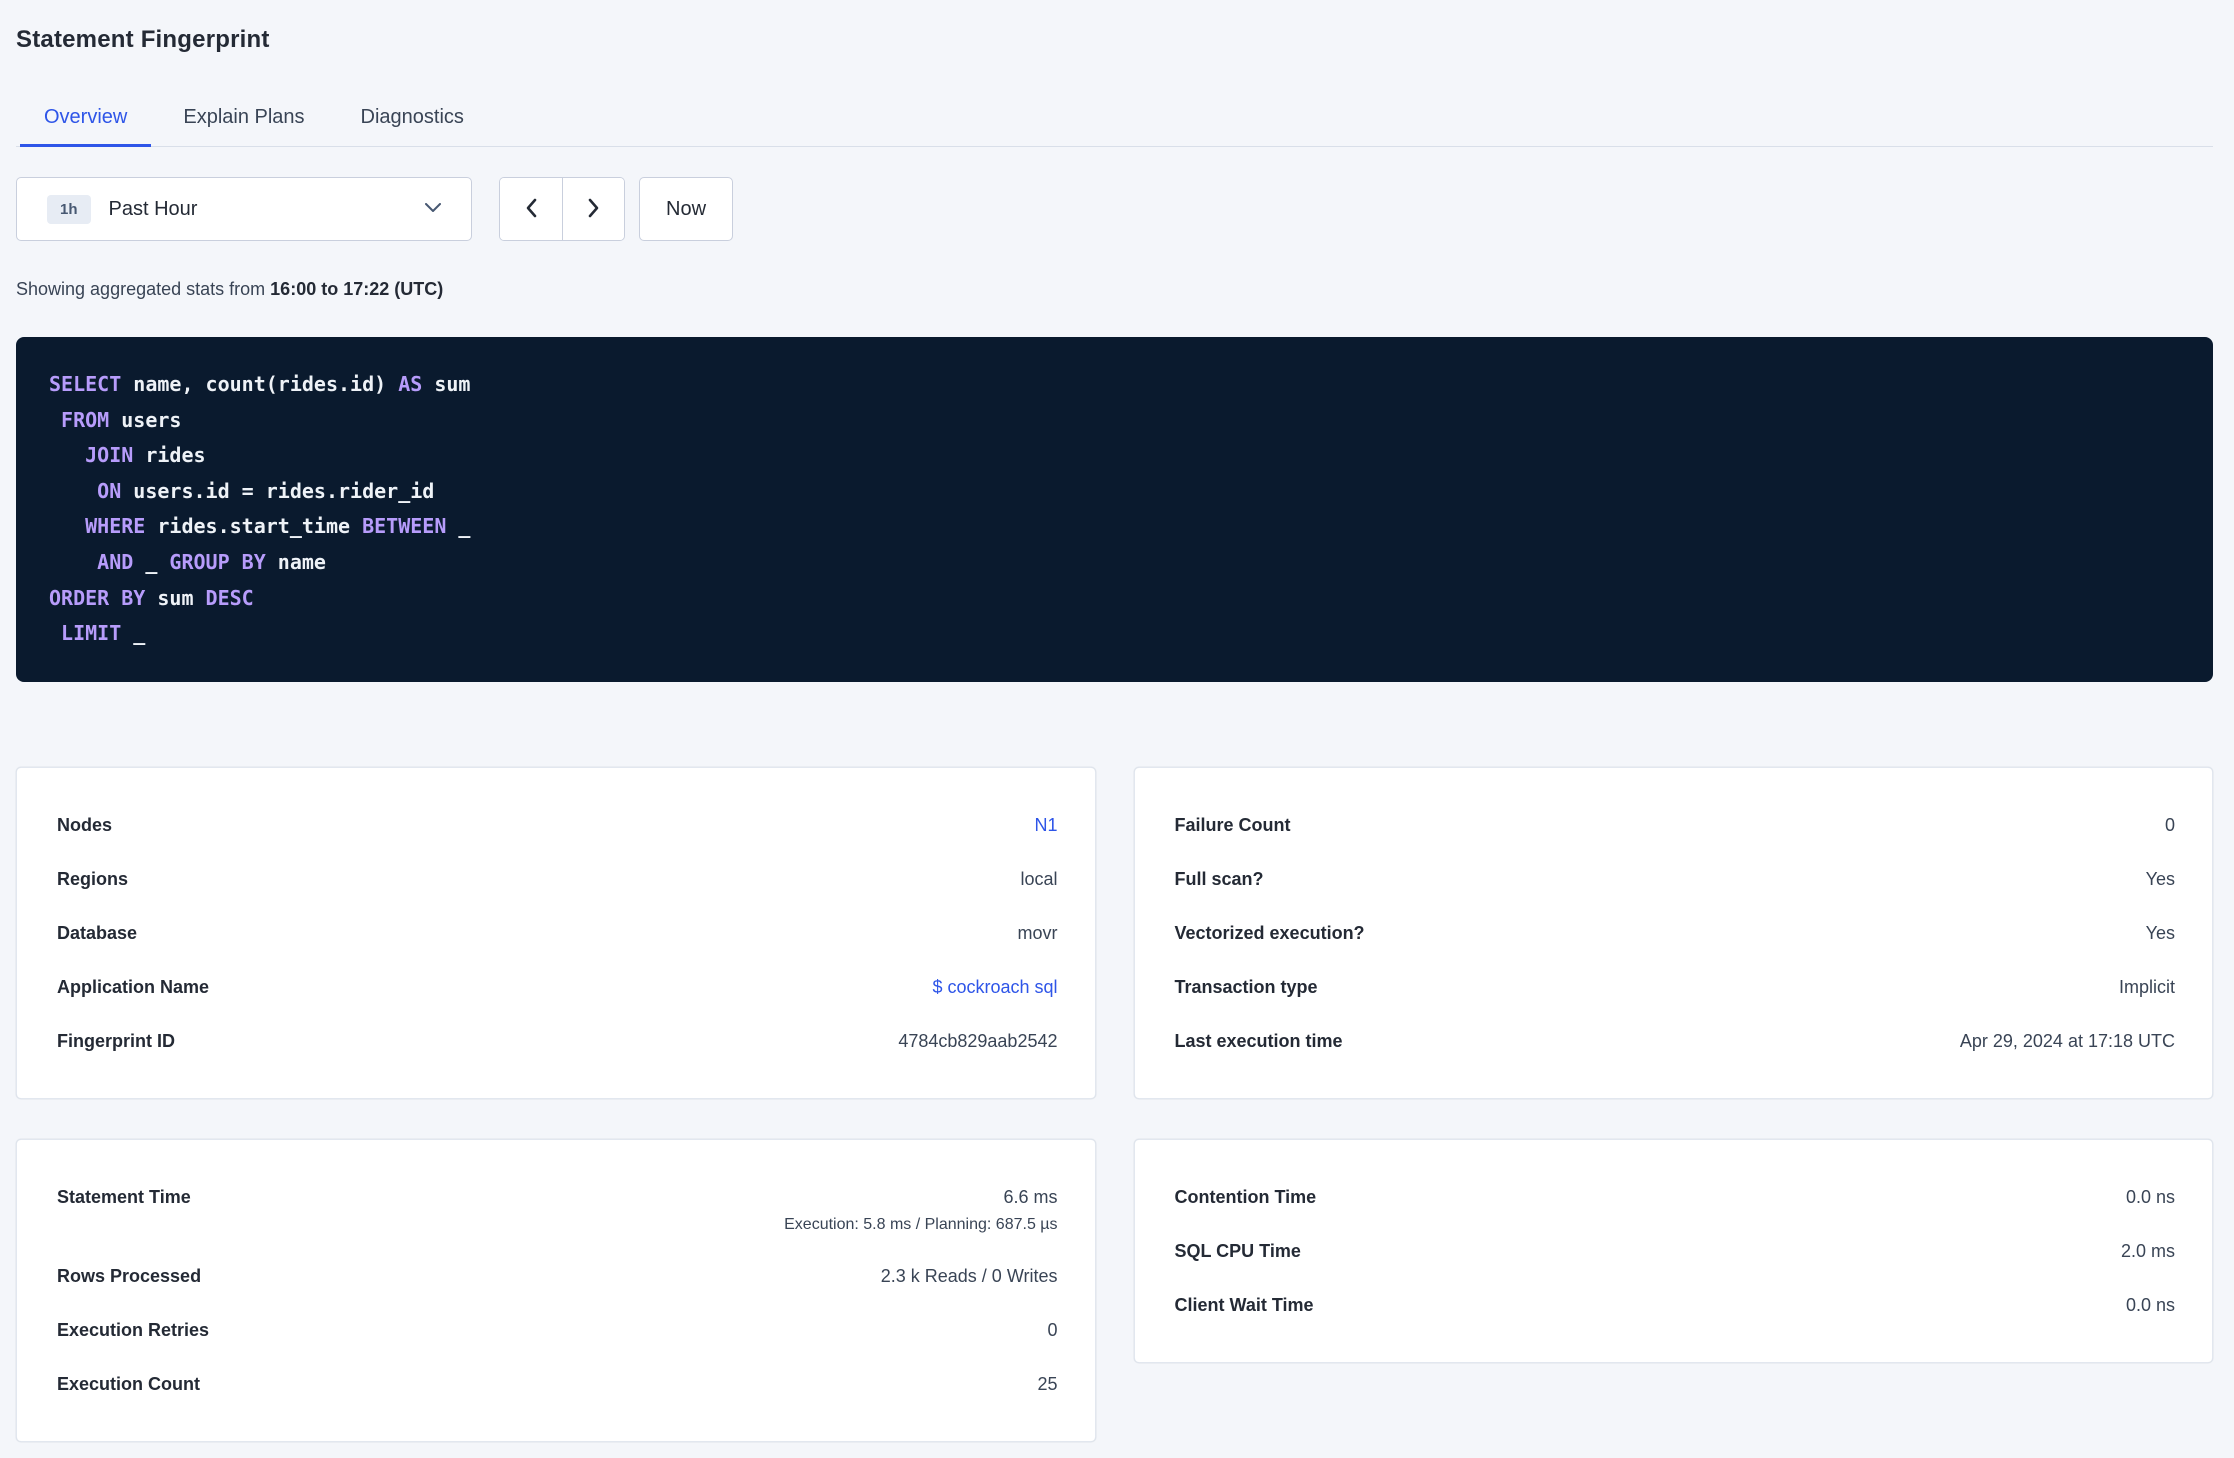 This screenshot has height=1458, width=2234. What do you see at coordinates (557, 879) in the screenshot?
I see `card-row: Regions local` at bounding box center [557, 879].